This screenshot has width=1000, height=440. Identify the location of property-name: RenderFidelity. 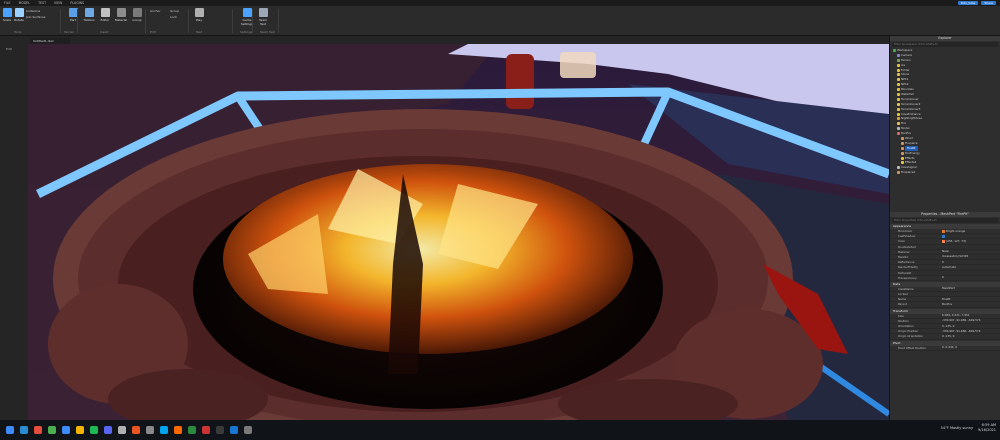
(908, 267).